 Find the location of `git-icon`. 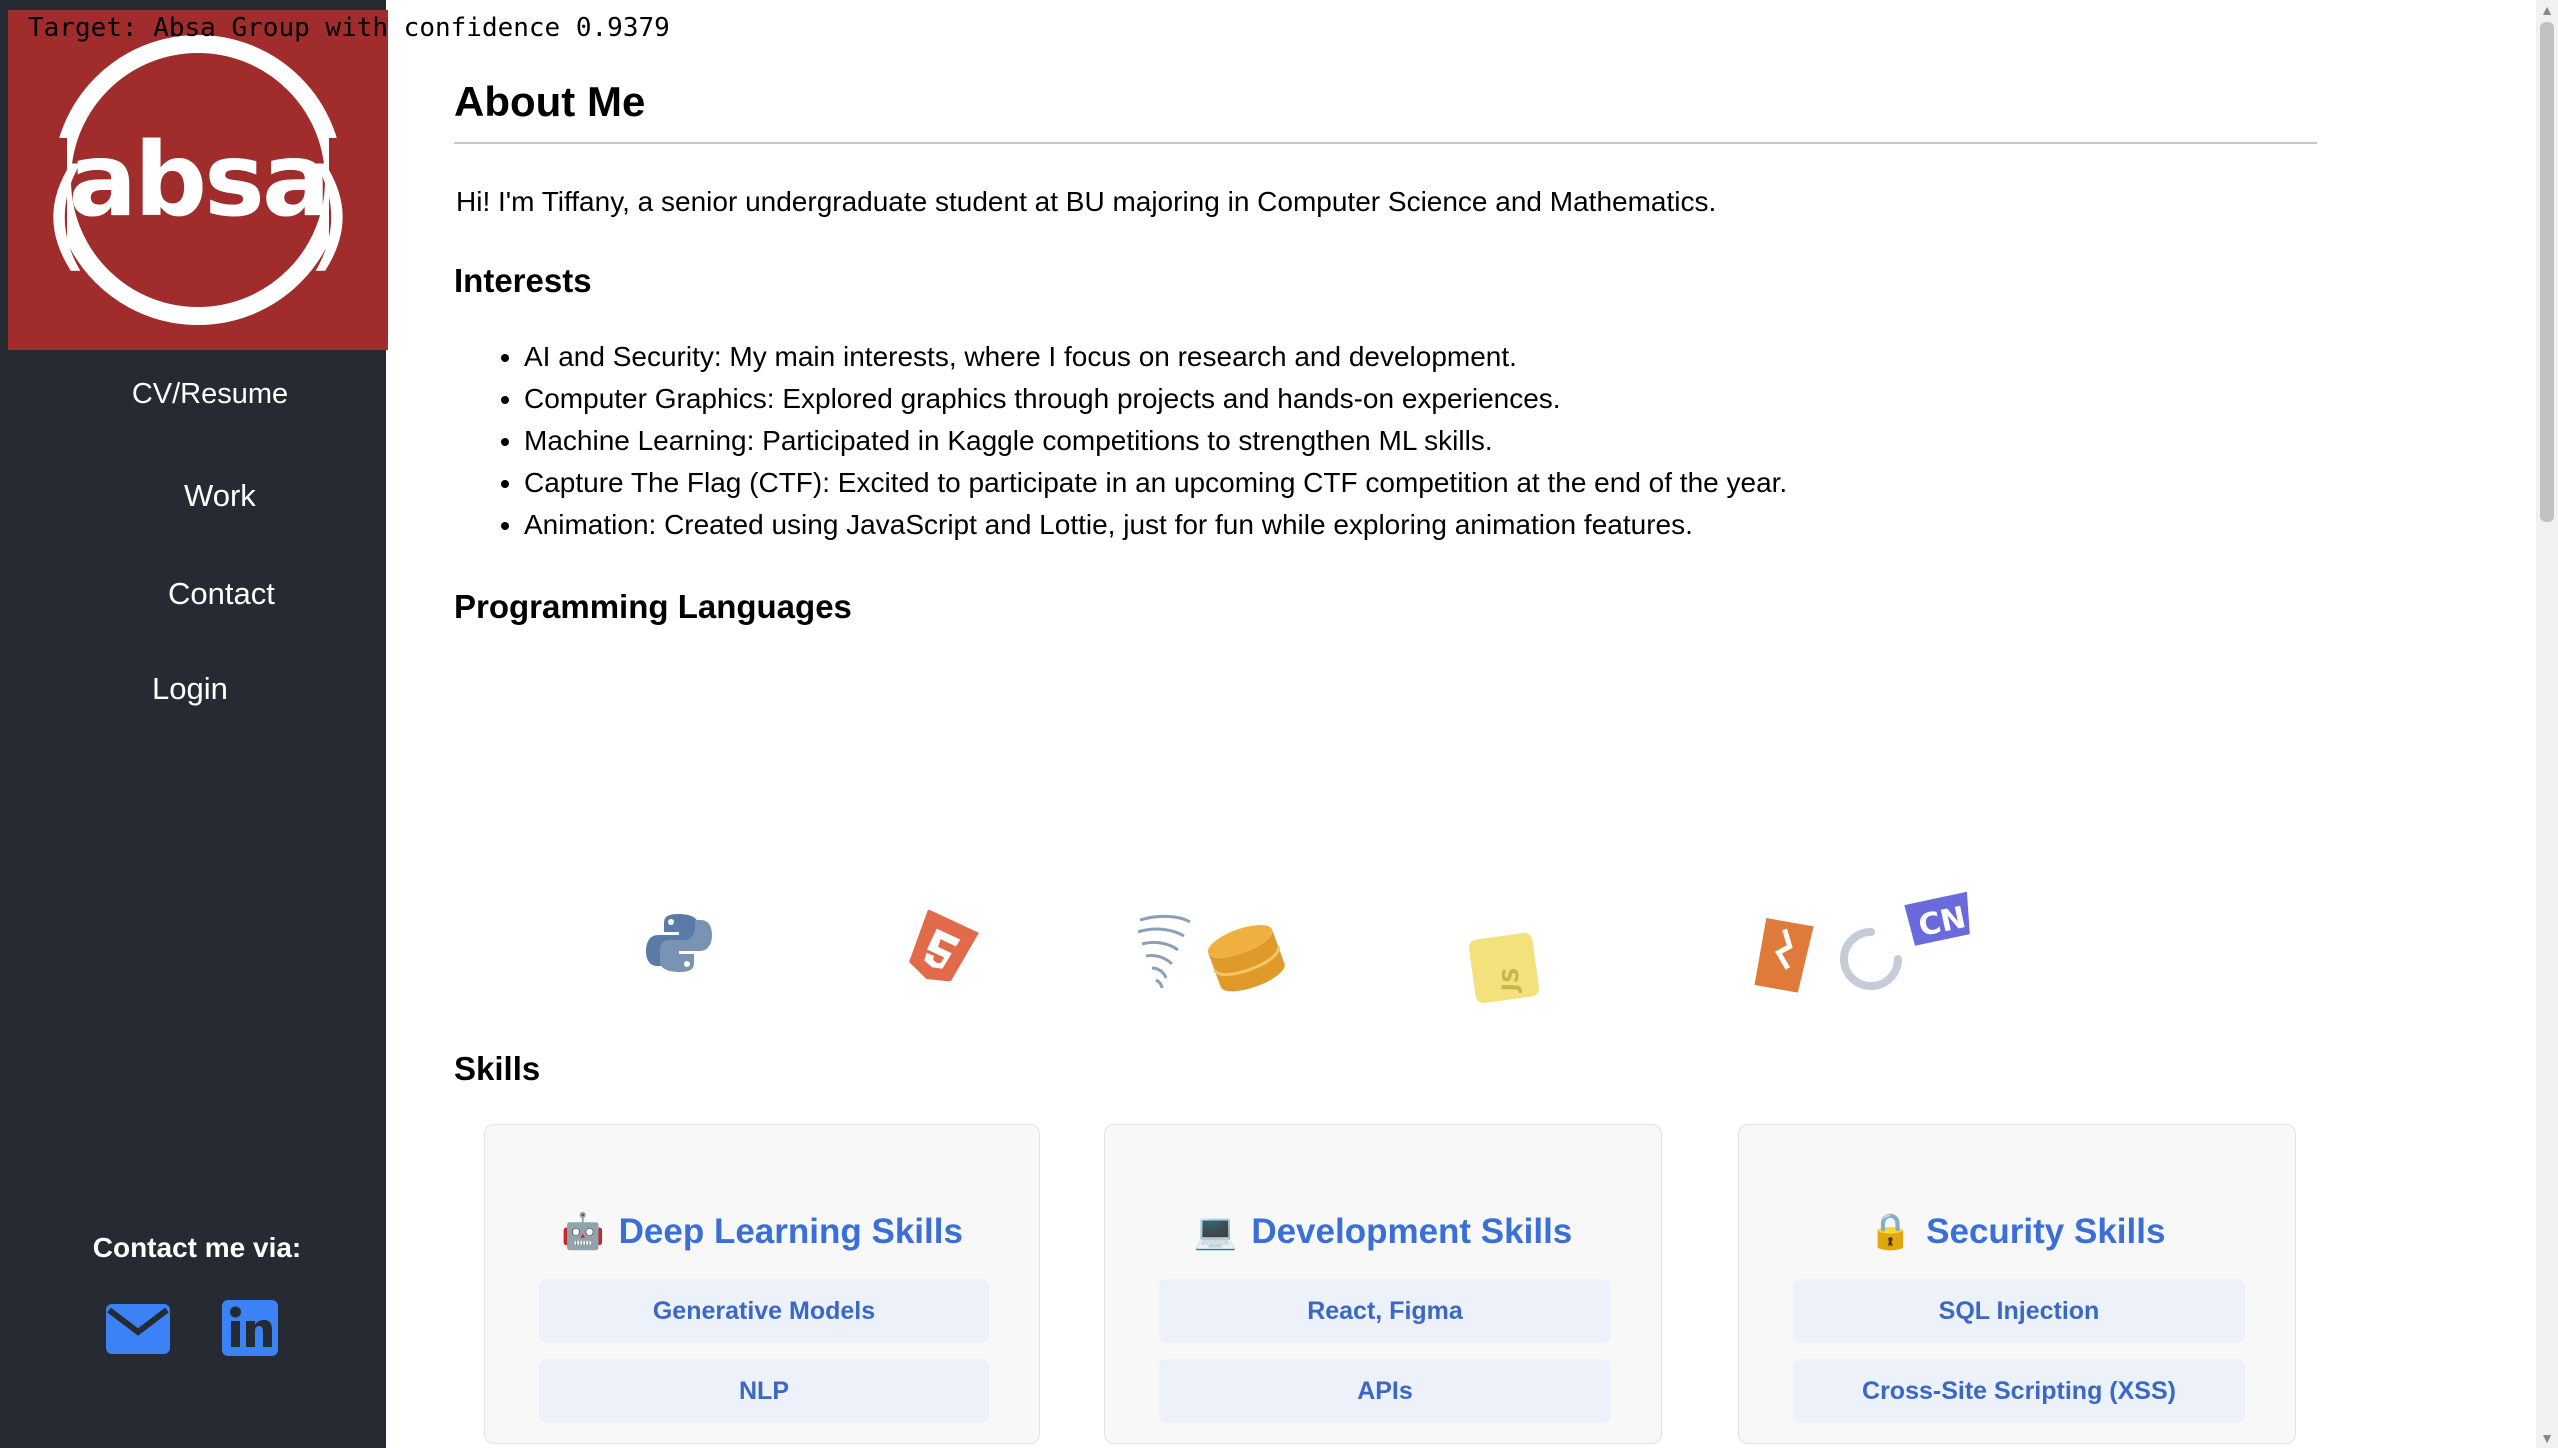

git-icon is located at coordinates (1784, 955).